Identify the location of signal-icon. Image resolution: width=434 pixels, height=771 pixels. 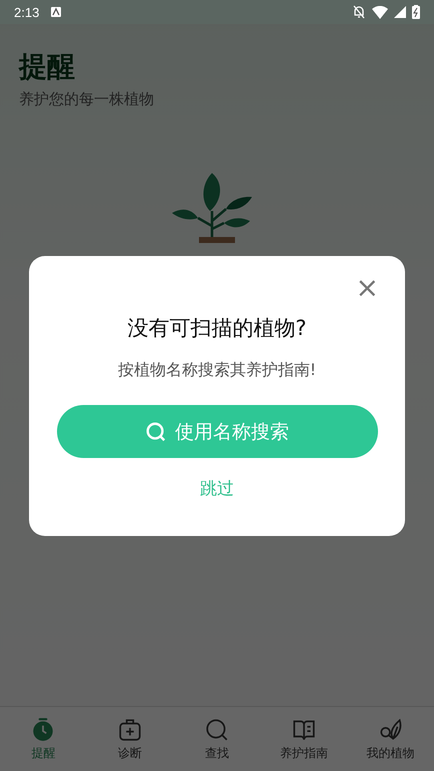
(400, 12).